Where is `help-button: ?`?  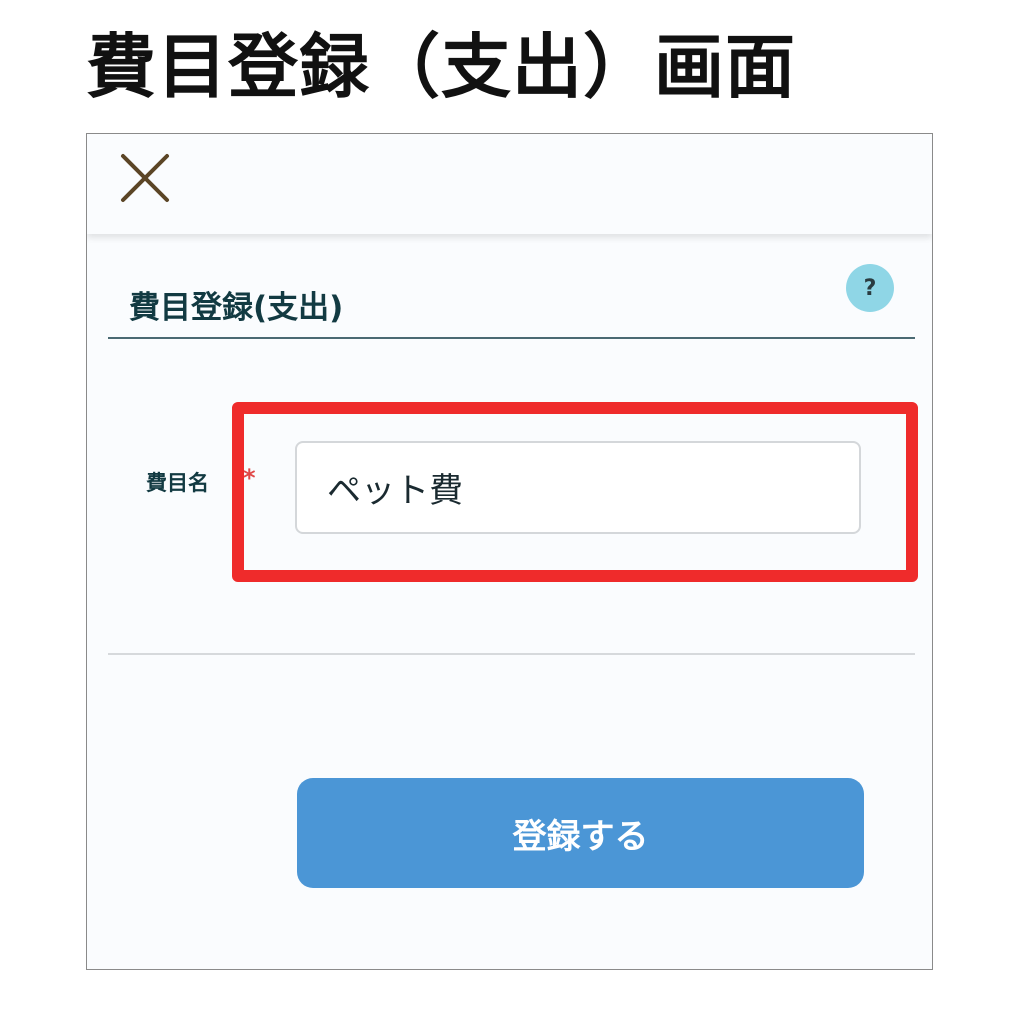
help-button: ? is located at coordinates (870, 288).